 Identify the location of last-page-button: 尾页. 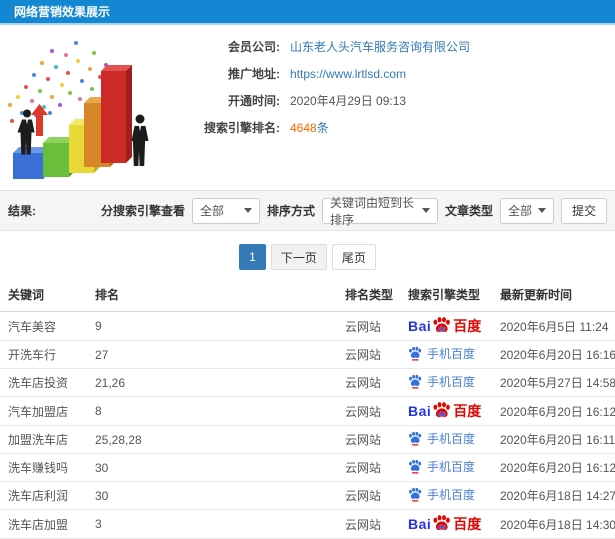
(353, 257).